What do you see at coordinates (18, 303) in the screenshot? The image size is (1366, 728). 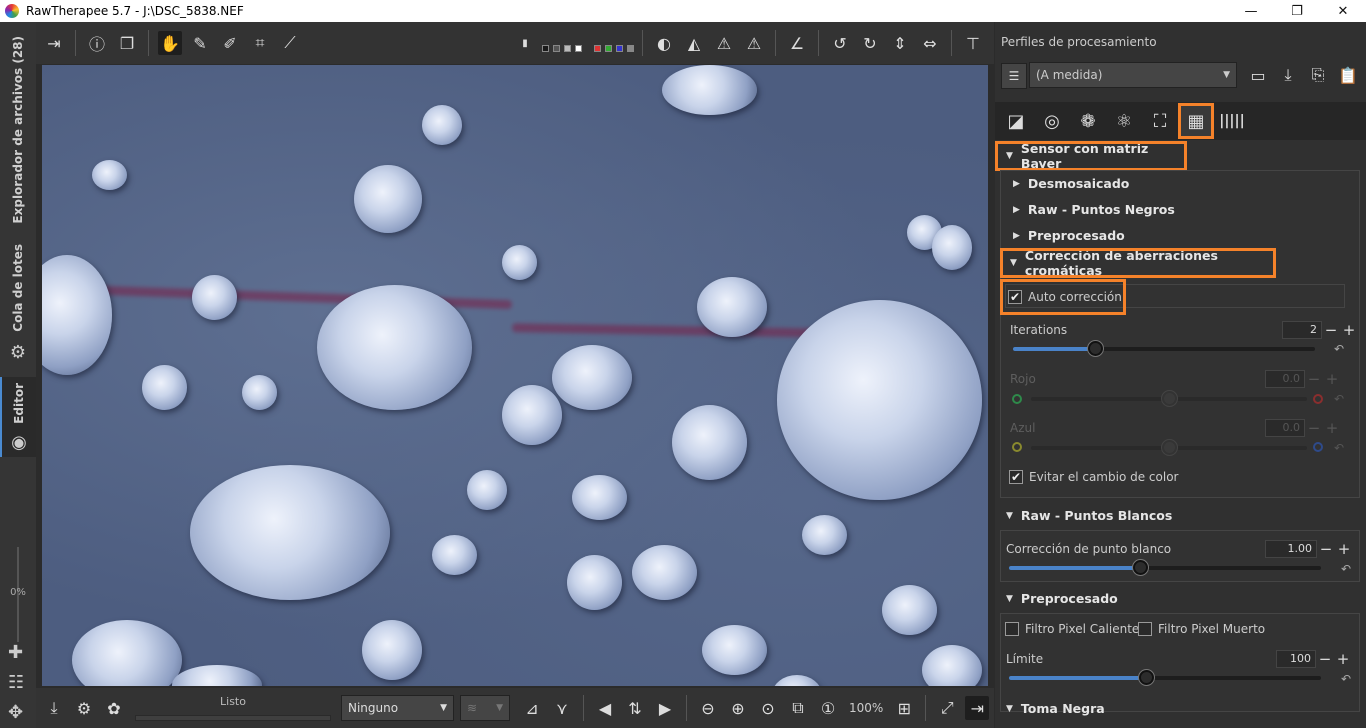 I see `tab-batch-queue: Cola de lotes ⚙` at bounding box center [18, 303].